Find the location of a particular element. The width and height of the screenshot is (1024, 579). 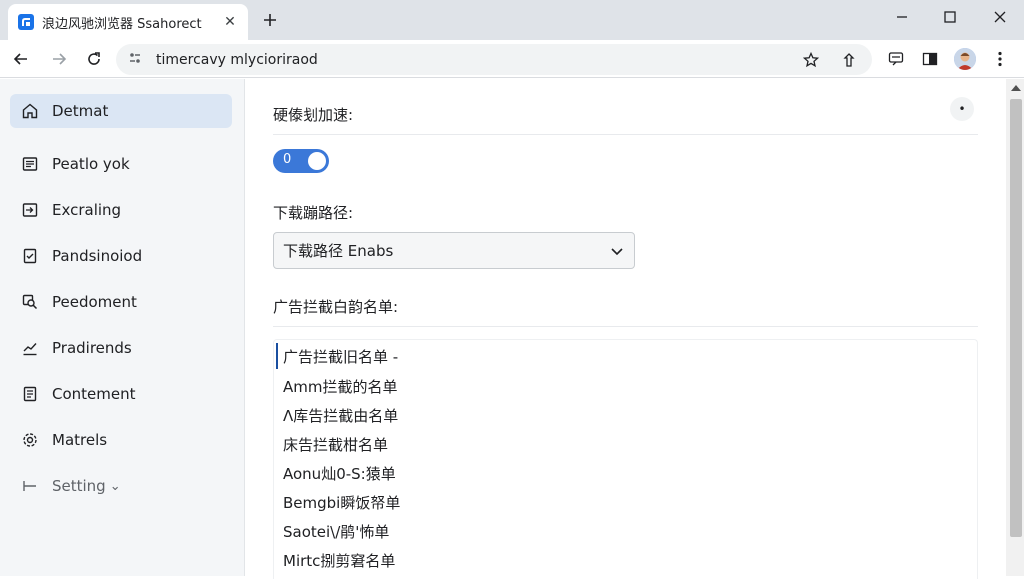

sidebar-item-excraling: Excraling is located at coordinates (121, 210).